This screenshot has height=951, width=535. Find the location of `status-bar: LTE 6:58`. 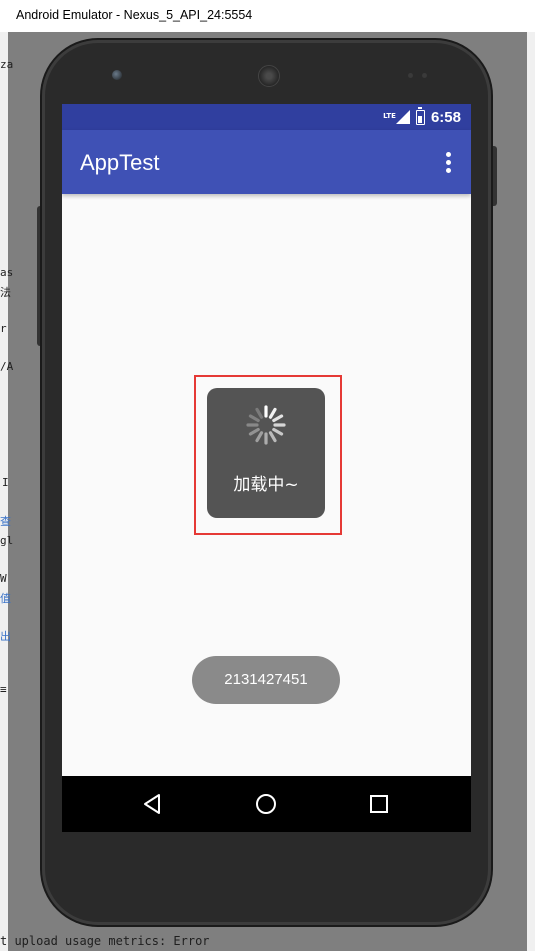

status-bar: LTE 6:58 is located at coordinates (266, 117).